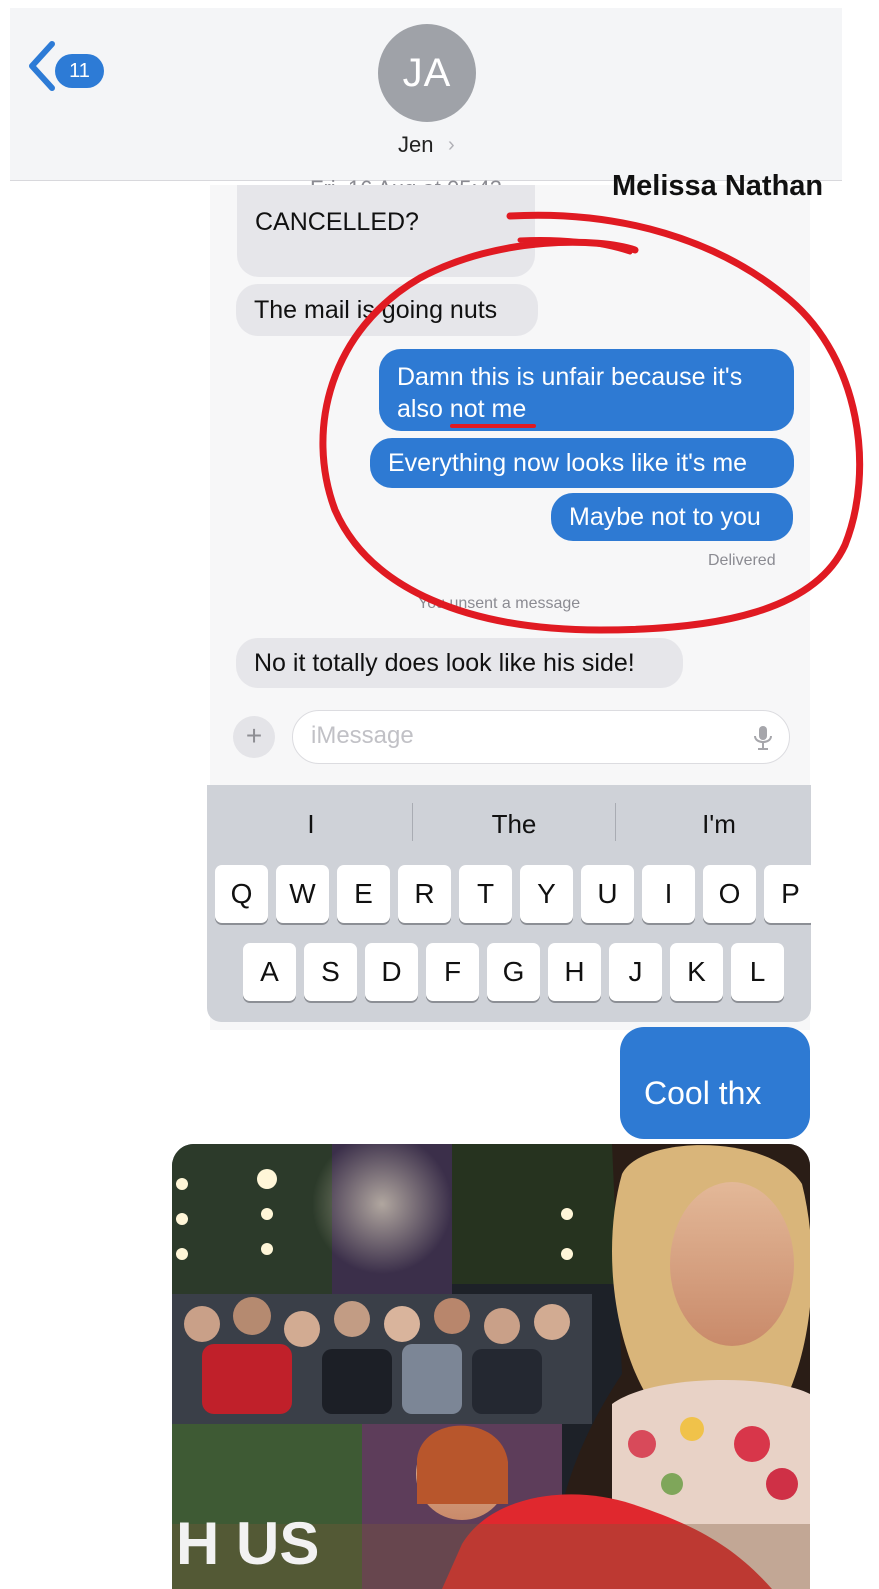 This screenshot has height=1589, width=879. I want to click on key-u: U, so click(607, 894).